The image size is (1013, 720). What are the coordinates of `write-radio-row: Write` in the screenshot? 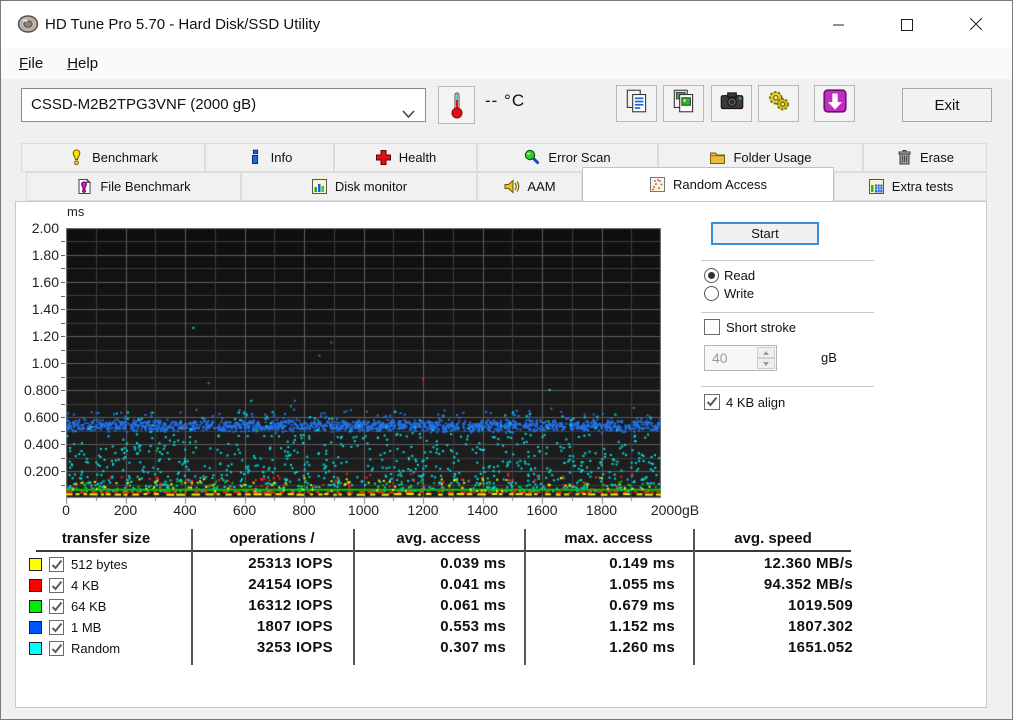 It's located at (729, 293).